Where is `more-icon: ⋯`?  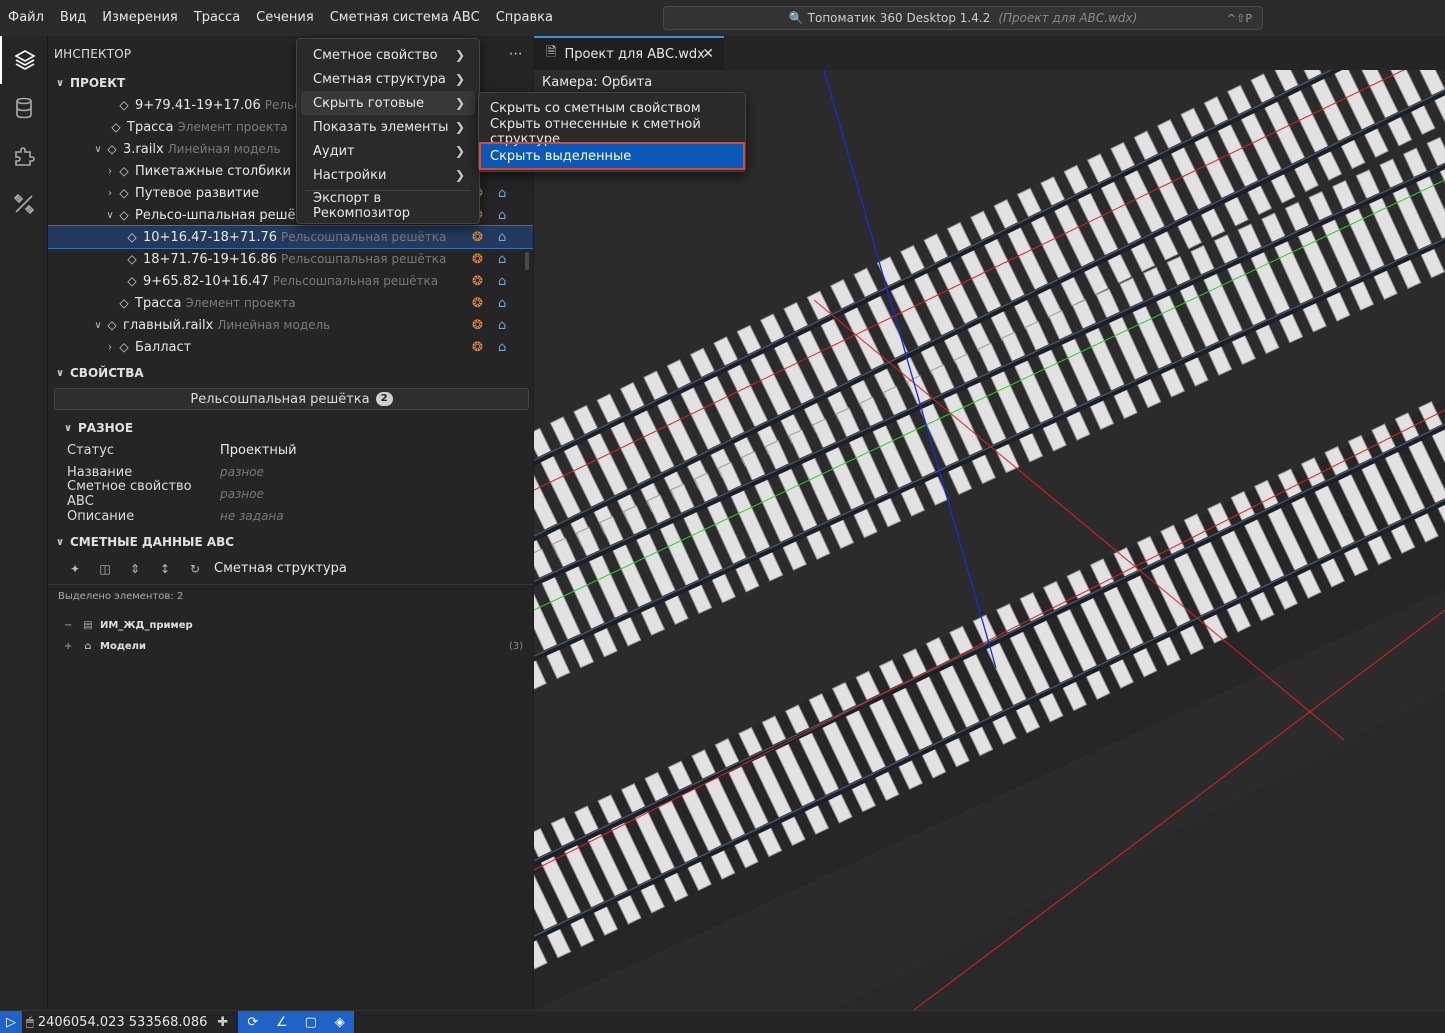
more-icon: ⋯ is located at coordinates (516, 54).